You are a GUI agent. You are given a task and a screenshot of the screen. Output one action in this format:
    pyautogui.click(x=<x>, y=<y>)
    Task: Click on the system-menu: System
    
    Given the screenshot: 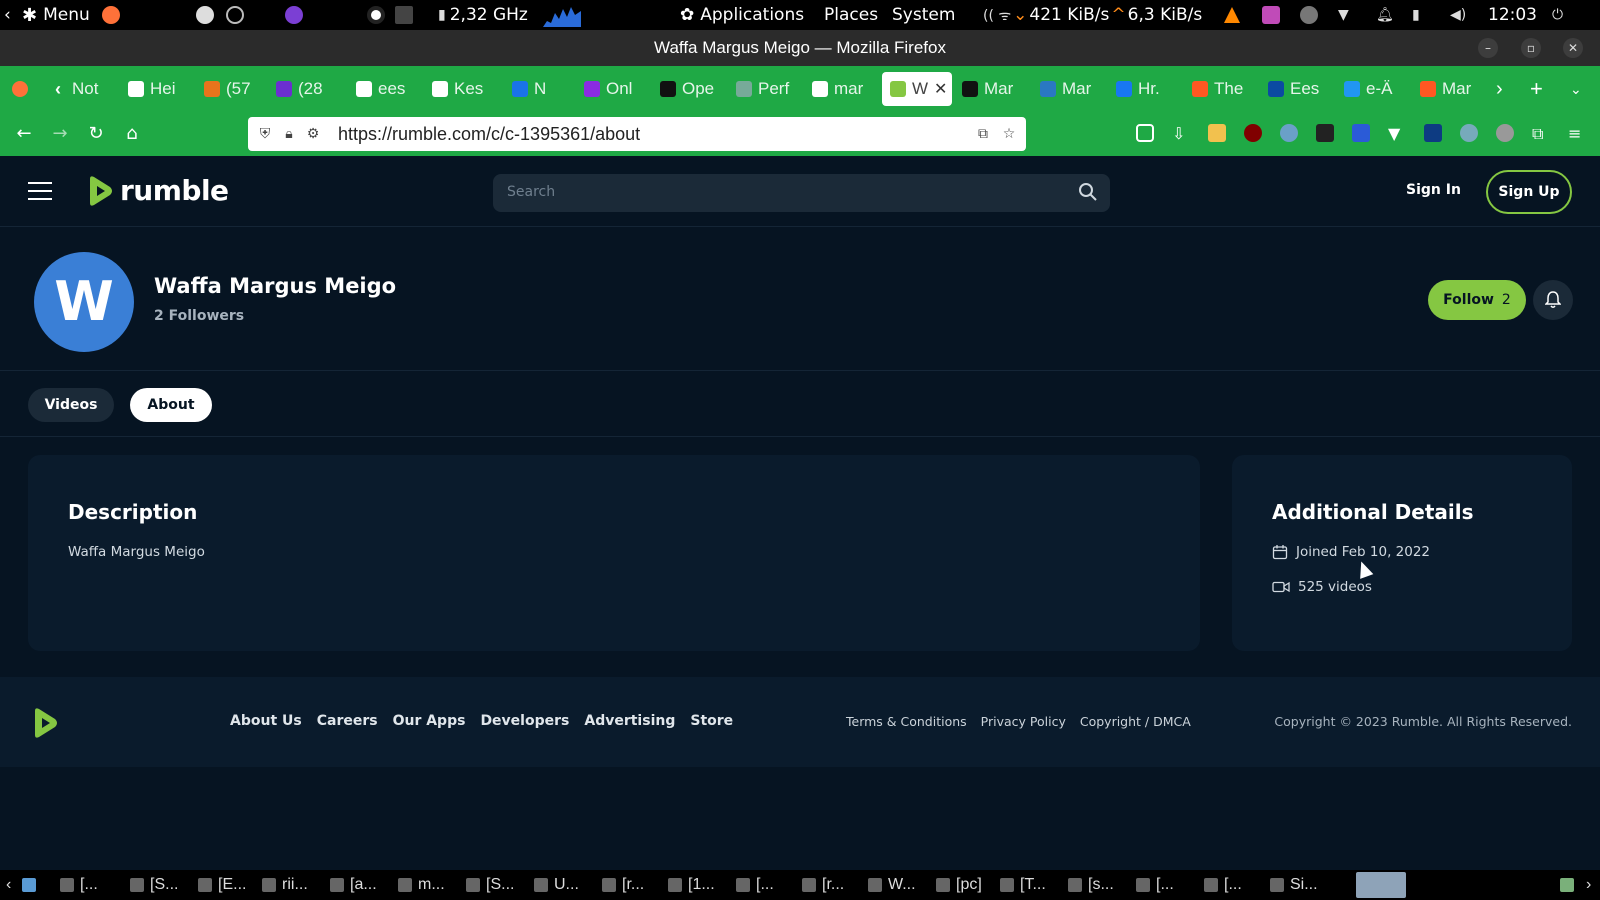 What is the action you would take?
    pyautogui.click(x=923, y=15)
    